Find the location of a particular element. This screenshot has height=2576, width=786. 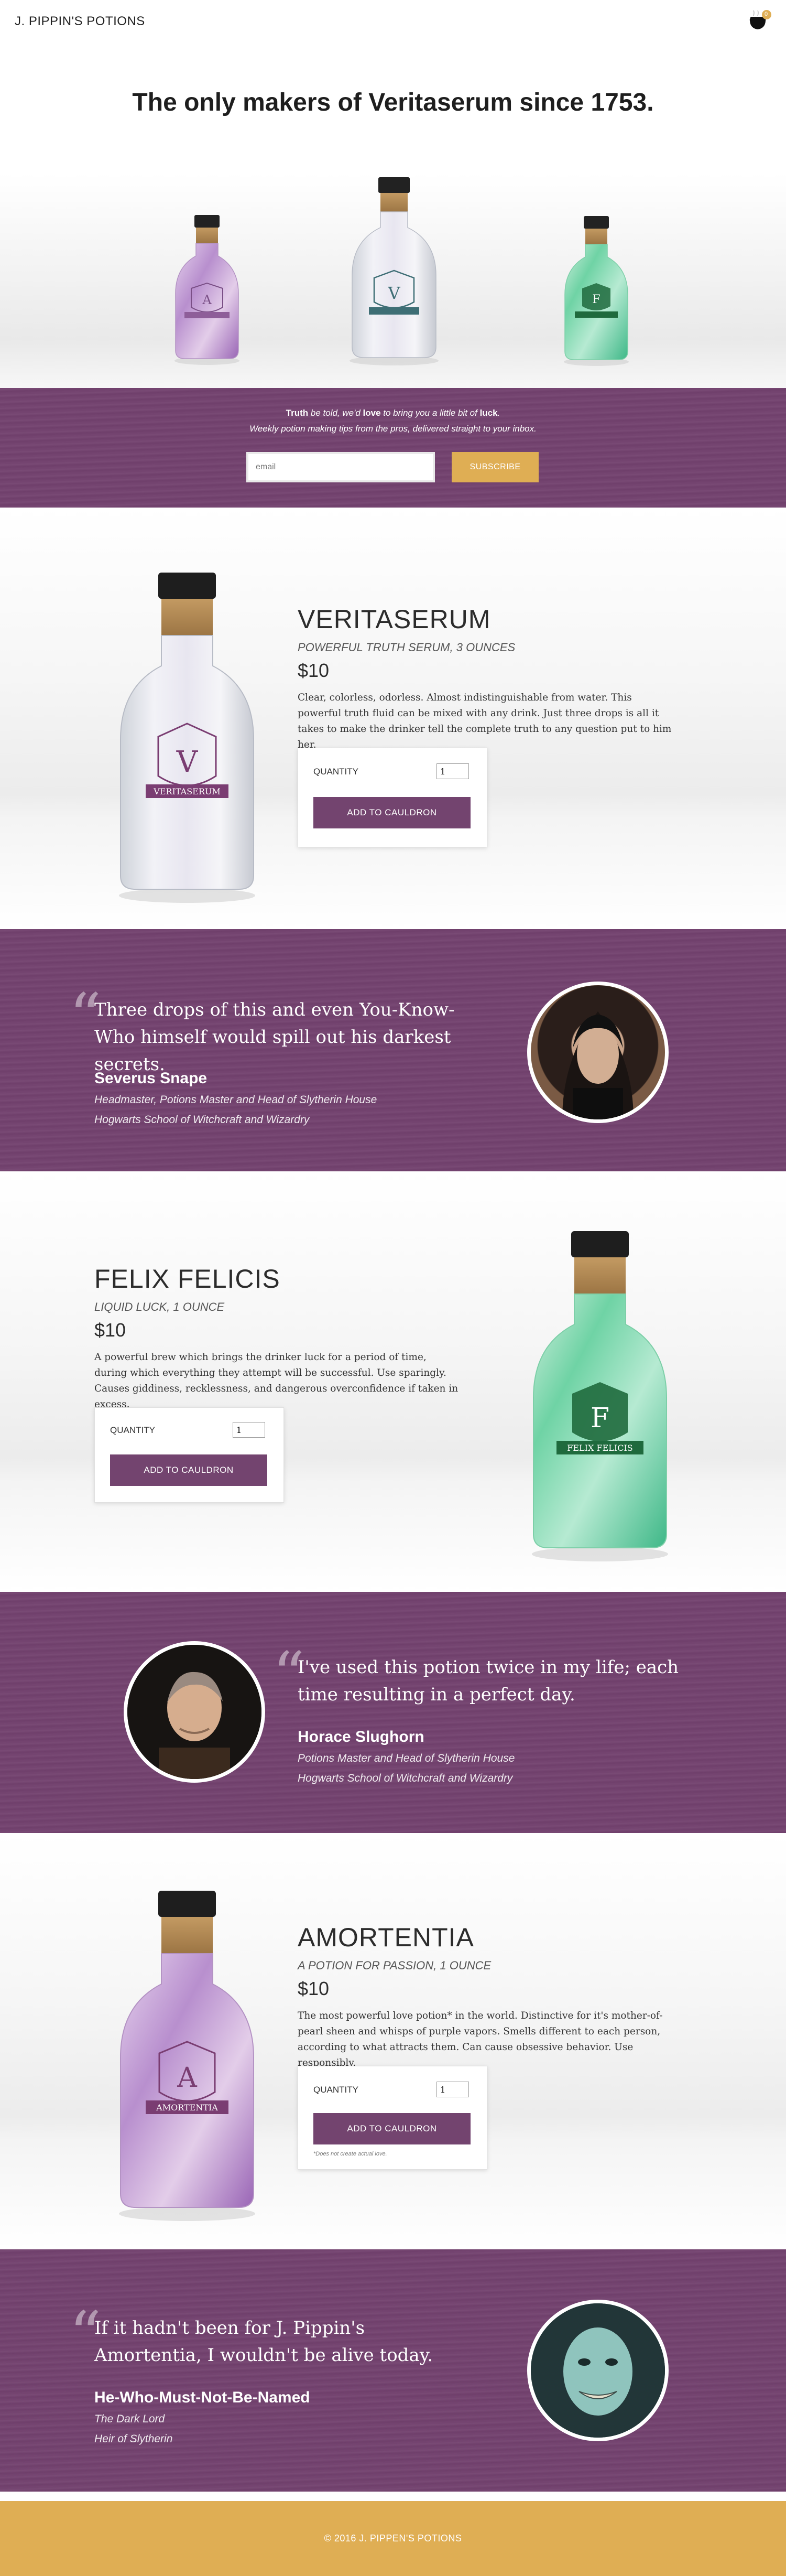

bottle-label-name: VERITASERUM is located at coordinates (187, 791).